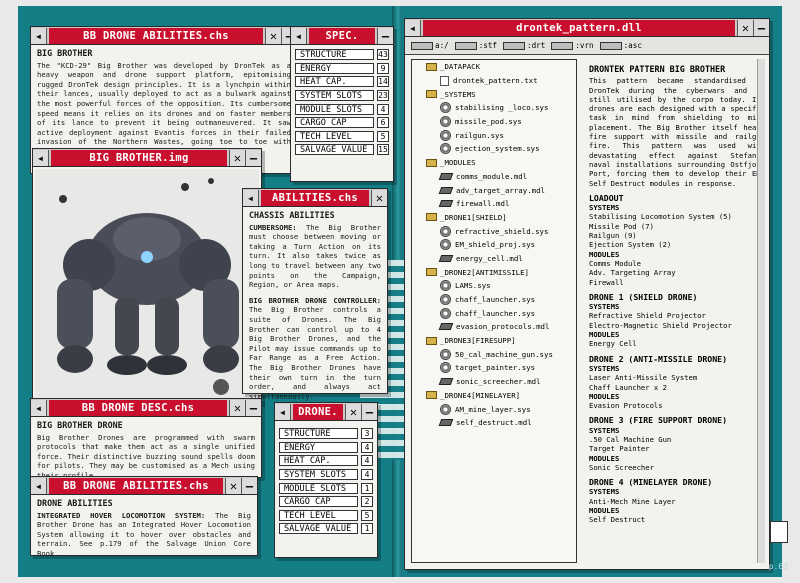 Image resolution: width=800 pixels, height=583 pixels. Describe the element at coordinates (326, 516) in the screenshot. I see `stat-row: TECH LEVEL 5` at that location.